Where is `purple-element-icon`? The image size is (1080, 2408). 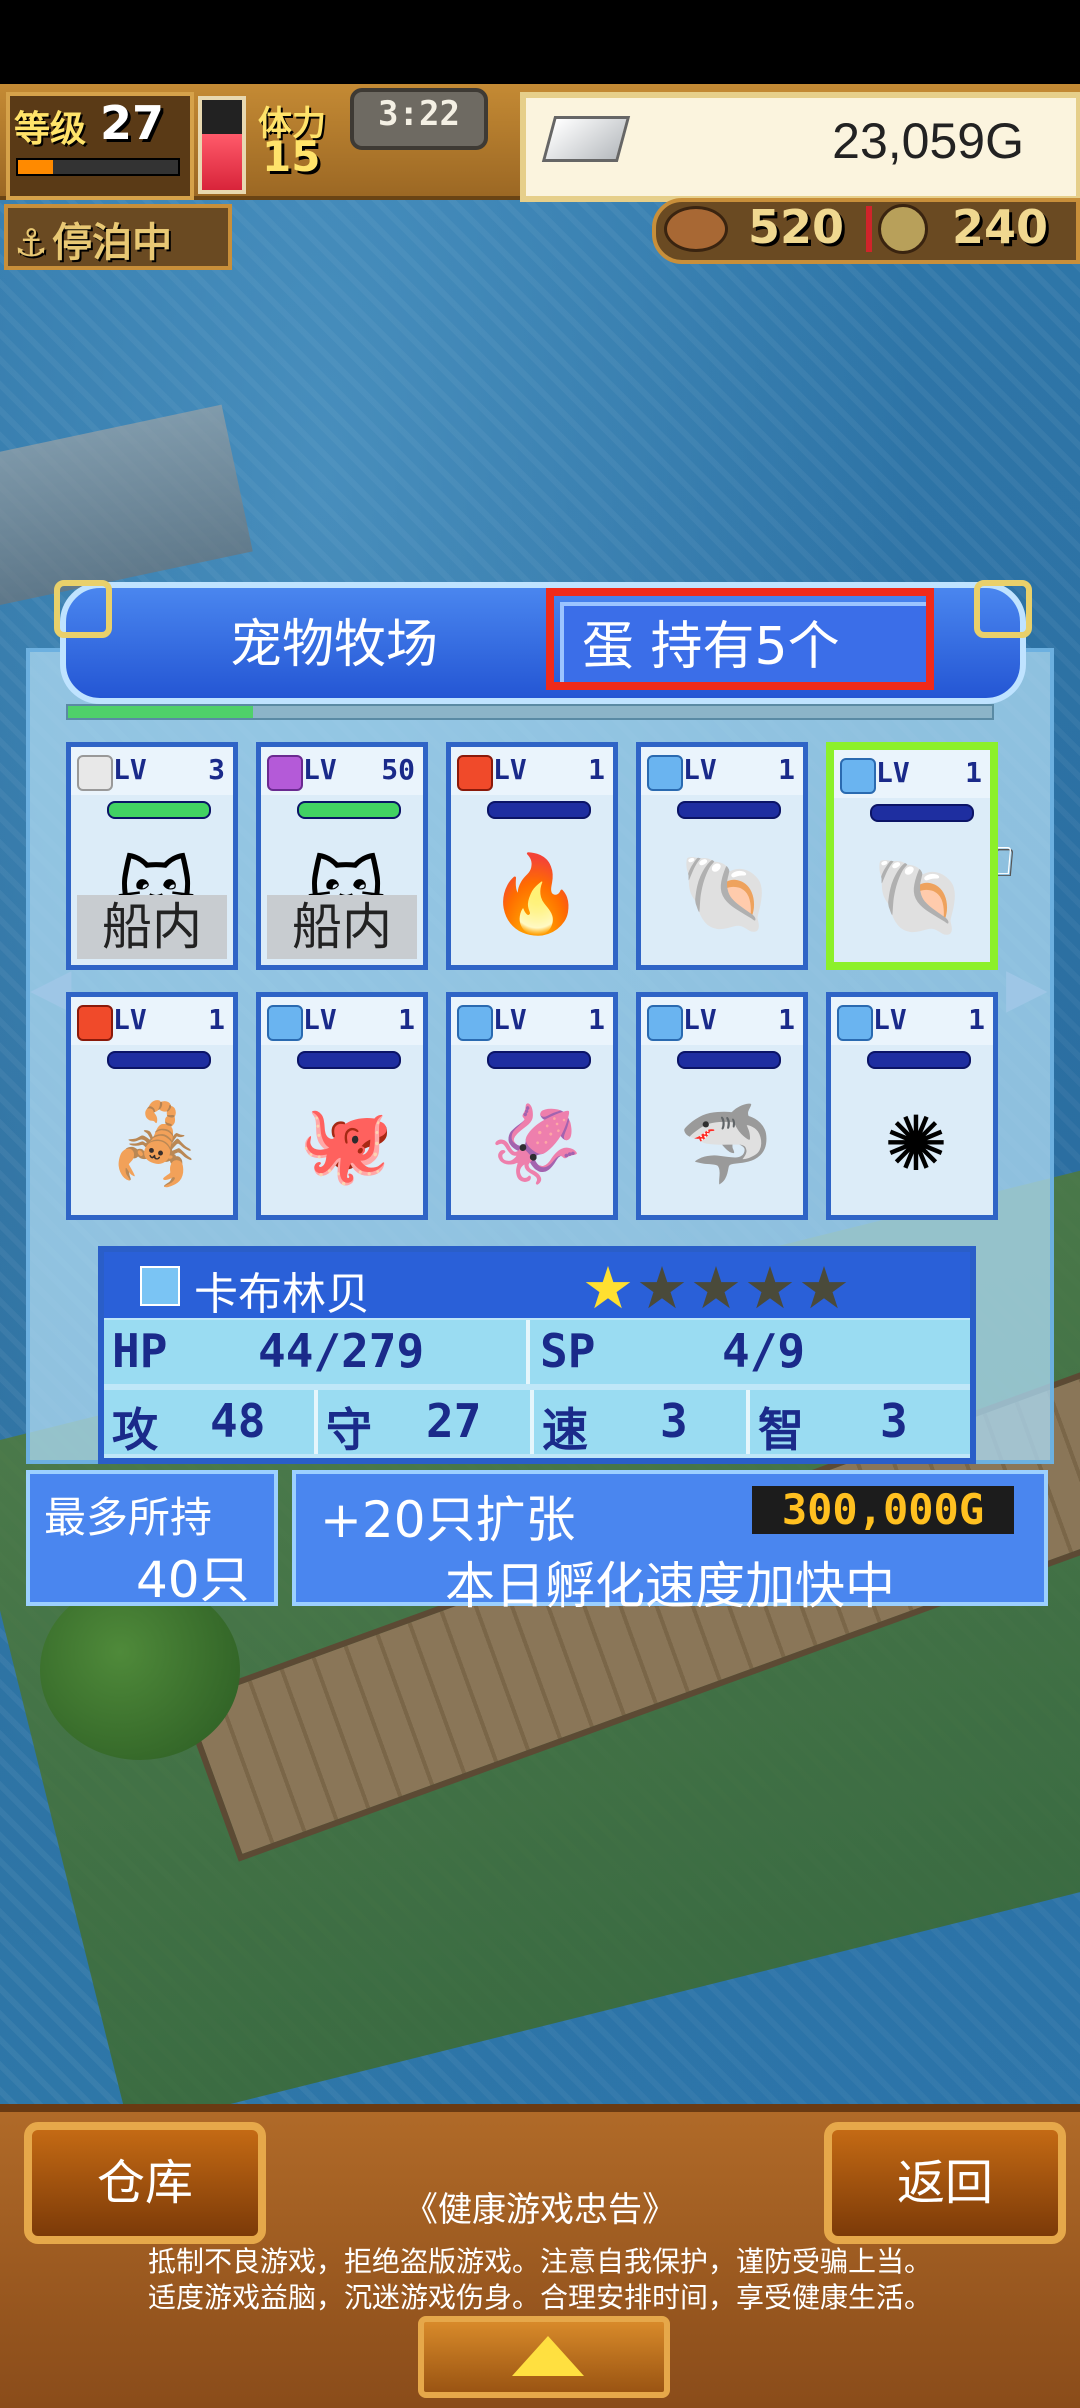
purple-element-icon is located at coordinates (285, 773).